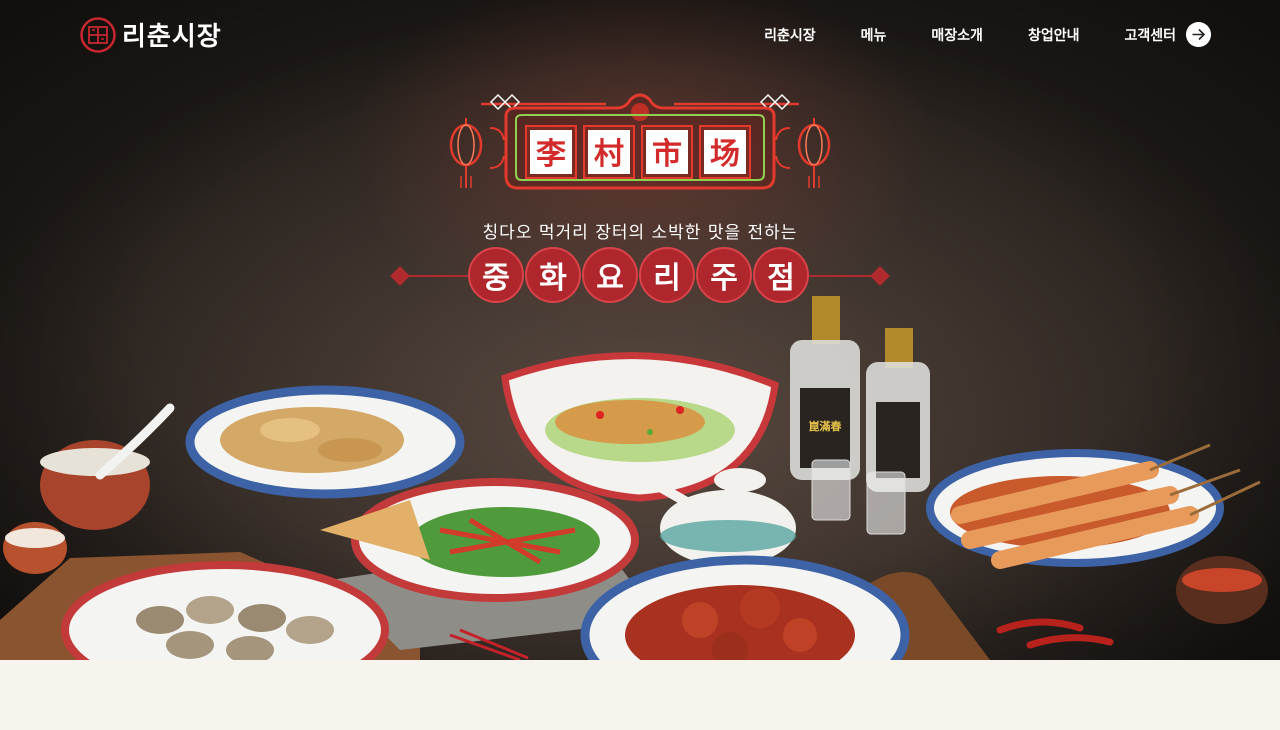  What do you see at coordinates (172, 37) in the screenshot?
I see `logo-text: 리춘시장` at bounding box center [172, 37].